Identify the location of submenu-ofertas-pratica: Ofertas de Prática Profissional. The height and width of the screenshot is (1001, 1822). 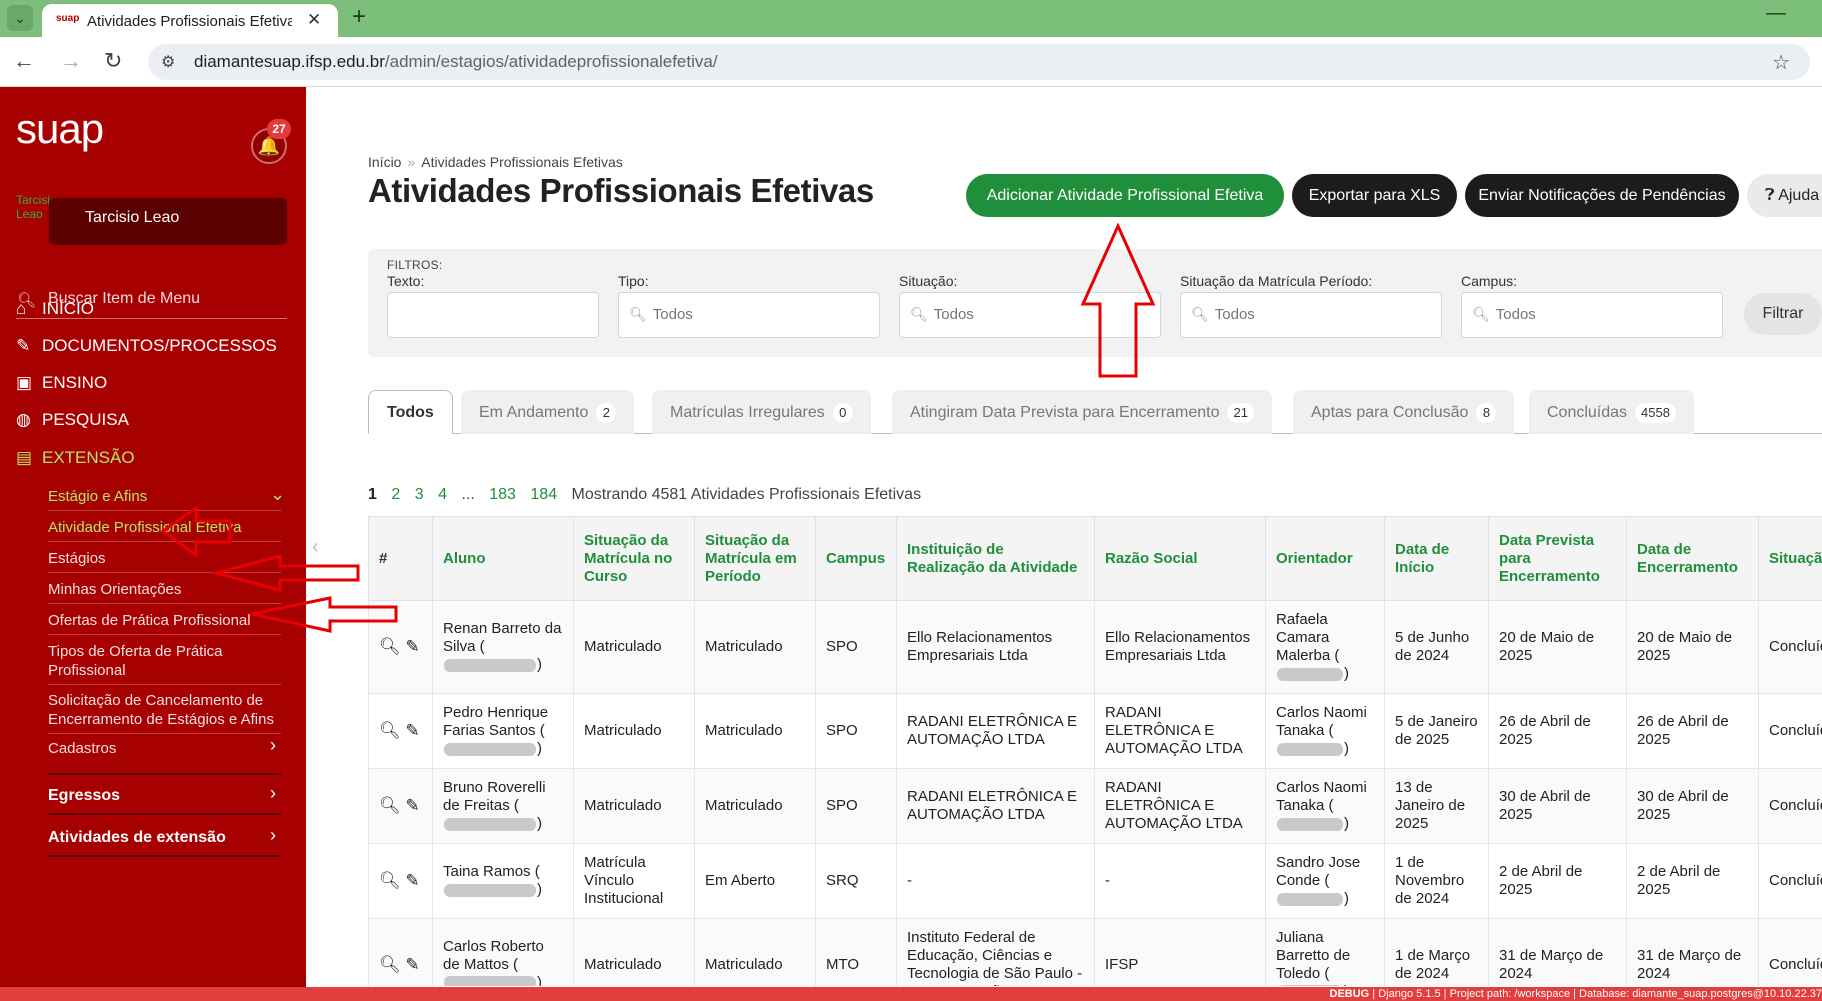
(165, 620).